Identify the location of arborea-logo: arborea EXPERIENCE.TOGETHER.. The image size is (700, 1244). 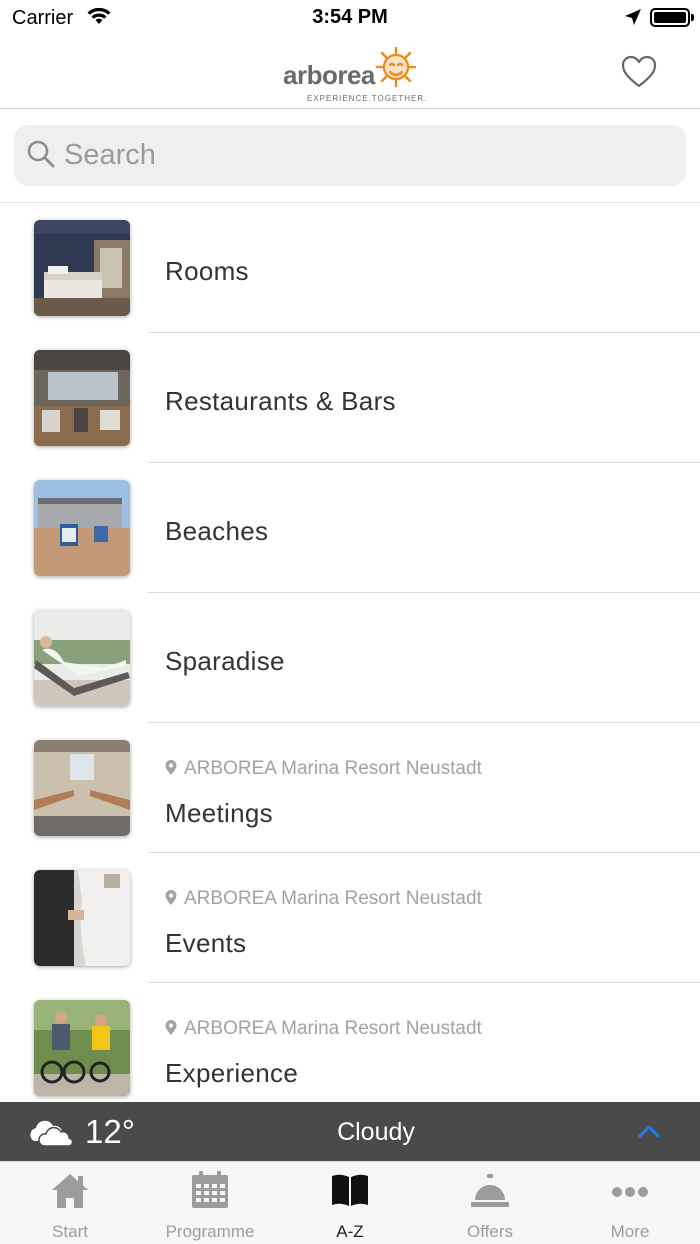
(354, 73).